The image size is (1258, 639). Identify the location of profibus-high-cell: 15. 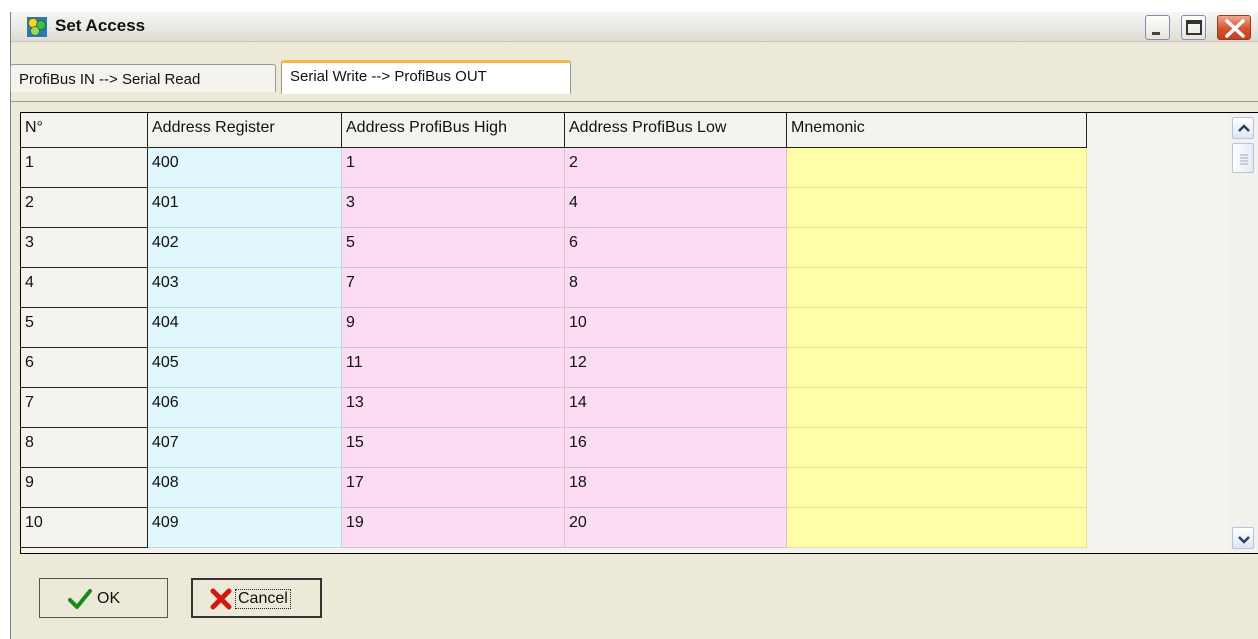
(453, 448).